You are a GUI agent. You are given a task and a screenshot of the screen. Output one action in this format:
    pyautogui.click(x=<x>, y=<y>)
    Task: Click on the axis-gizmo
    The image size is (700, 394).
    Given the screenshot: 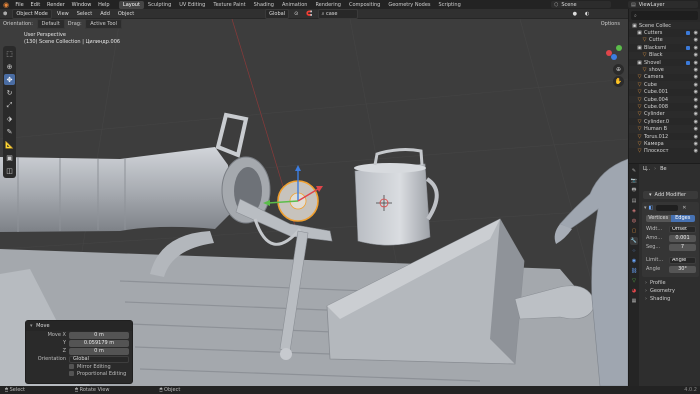 What is the action you would take?
    pyautogui.click(x=612, y=53)
    